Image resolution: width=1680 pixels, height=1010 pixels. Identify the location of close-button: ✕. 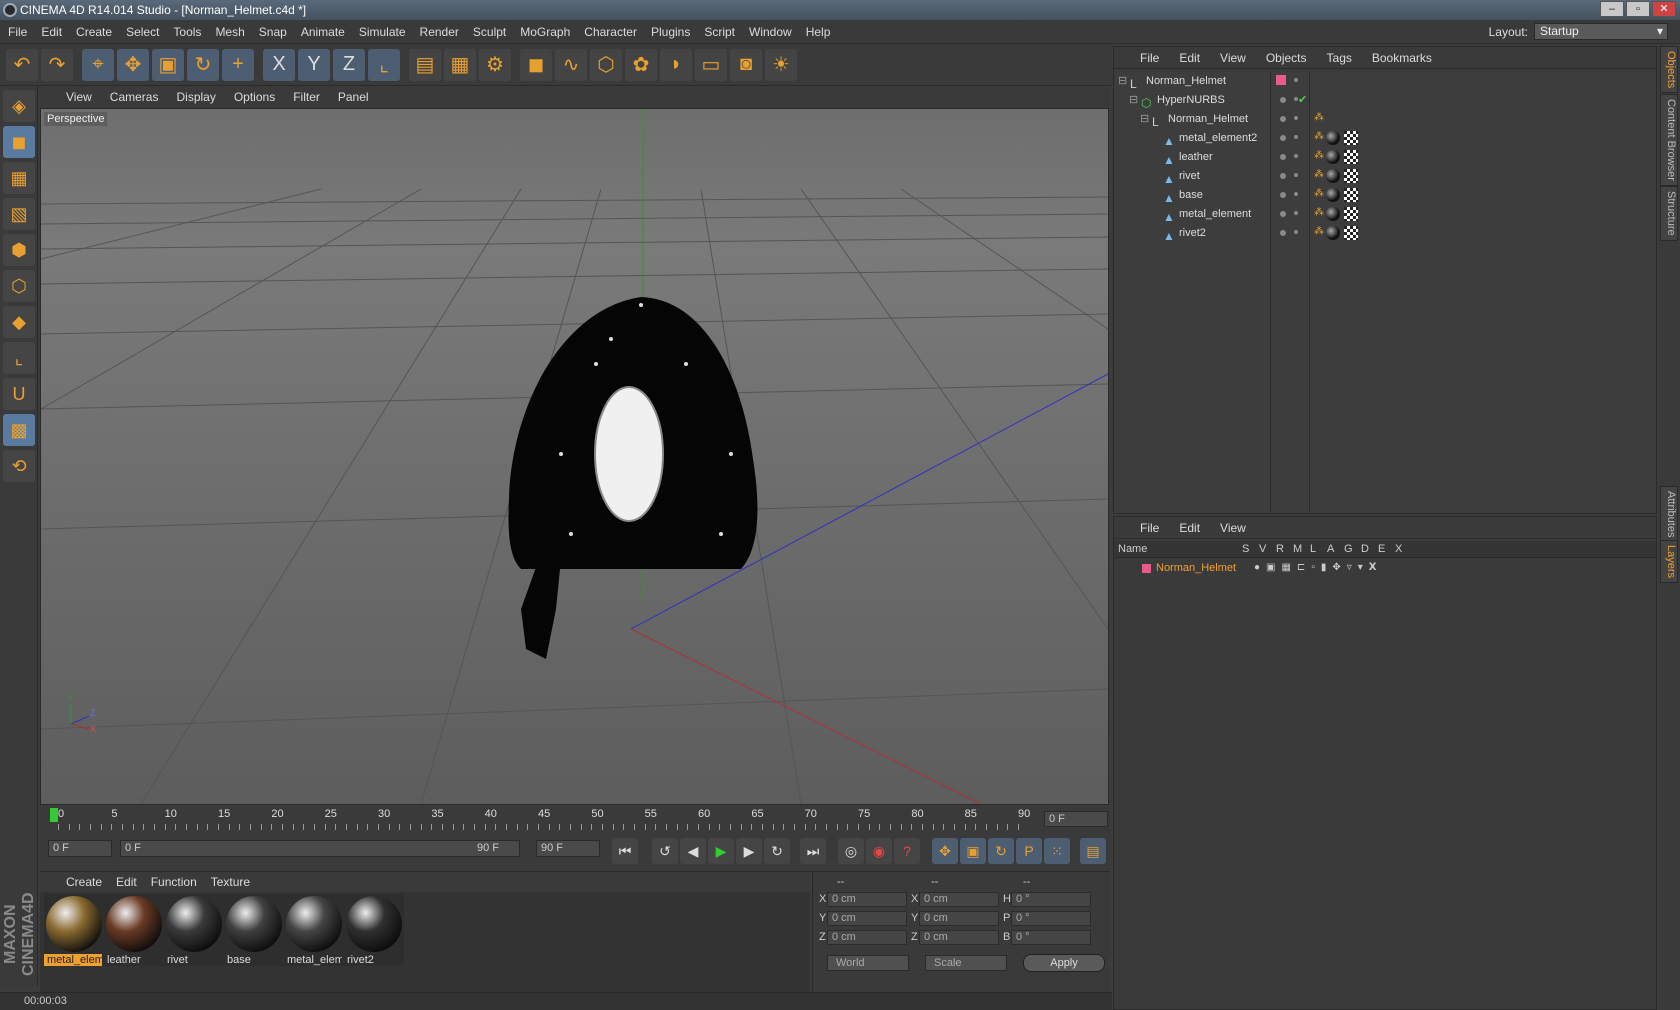
(1664, 9).